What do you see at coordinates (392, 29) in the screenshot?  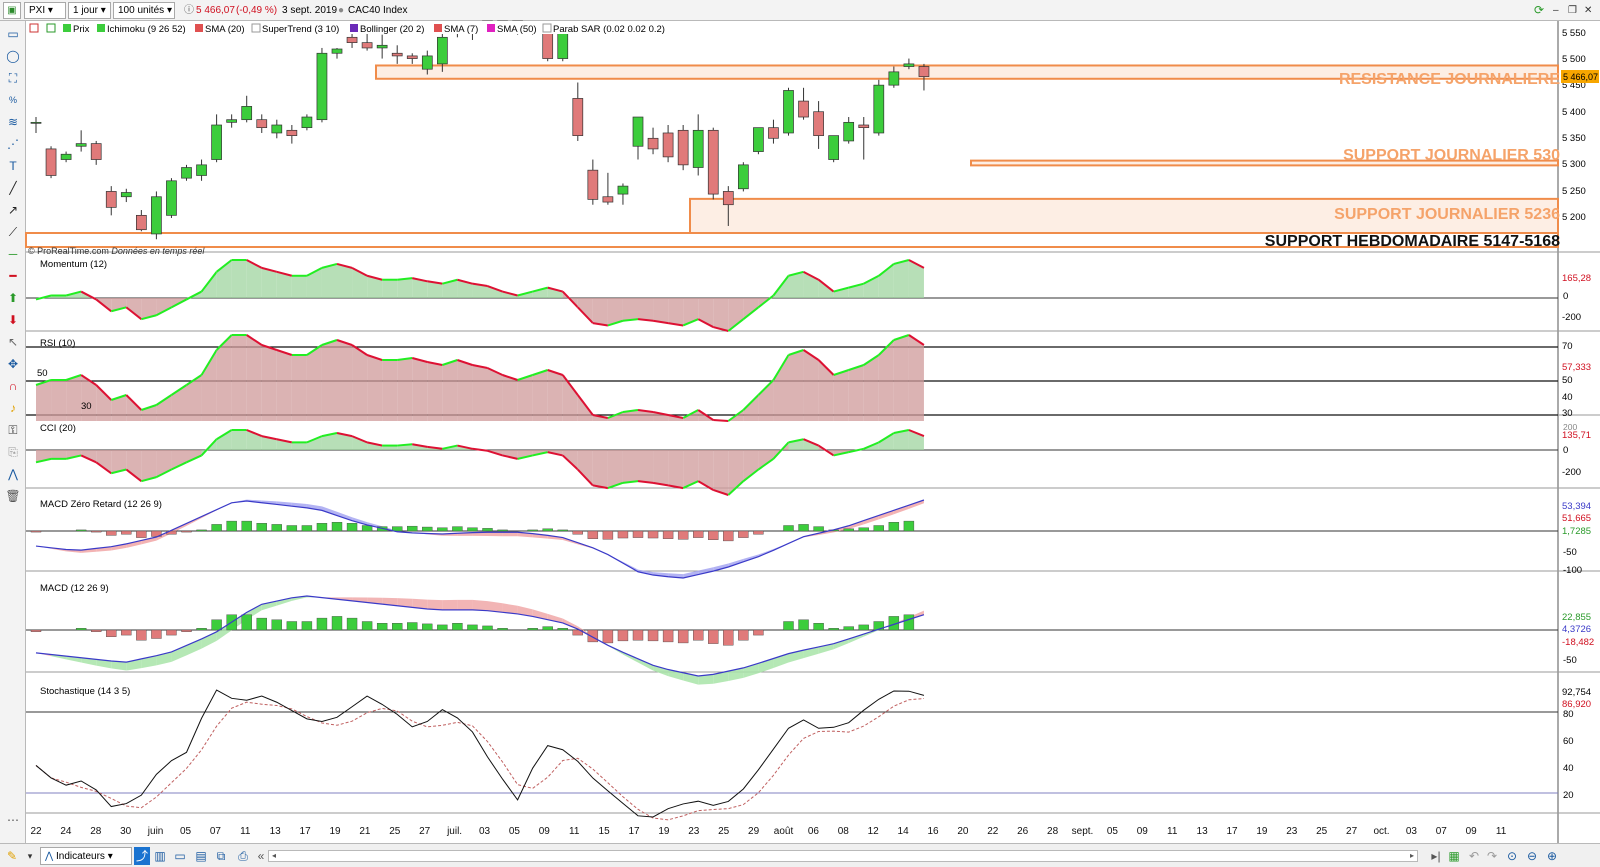 I see `legend-bollinger: Bollinger (20 2)` at bounding box center [392, 29].